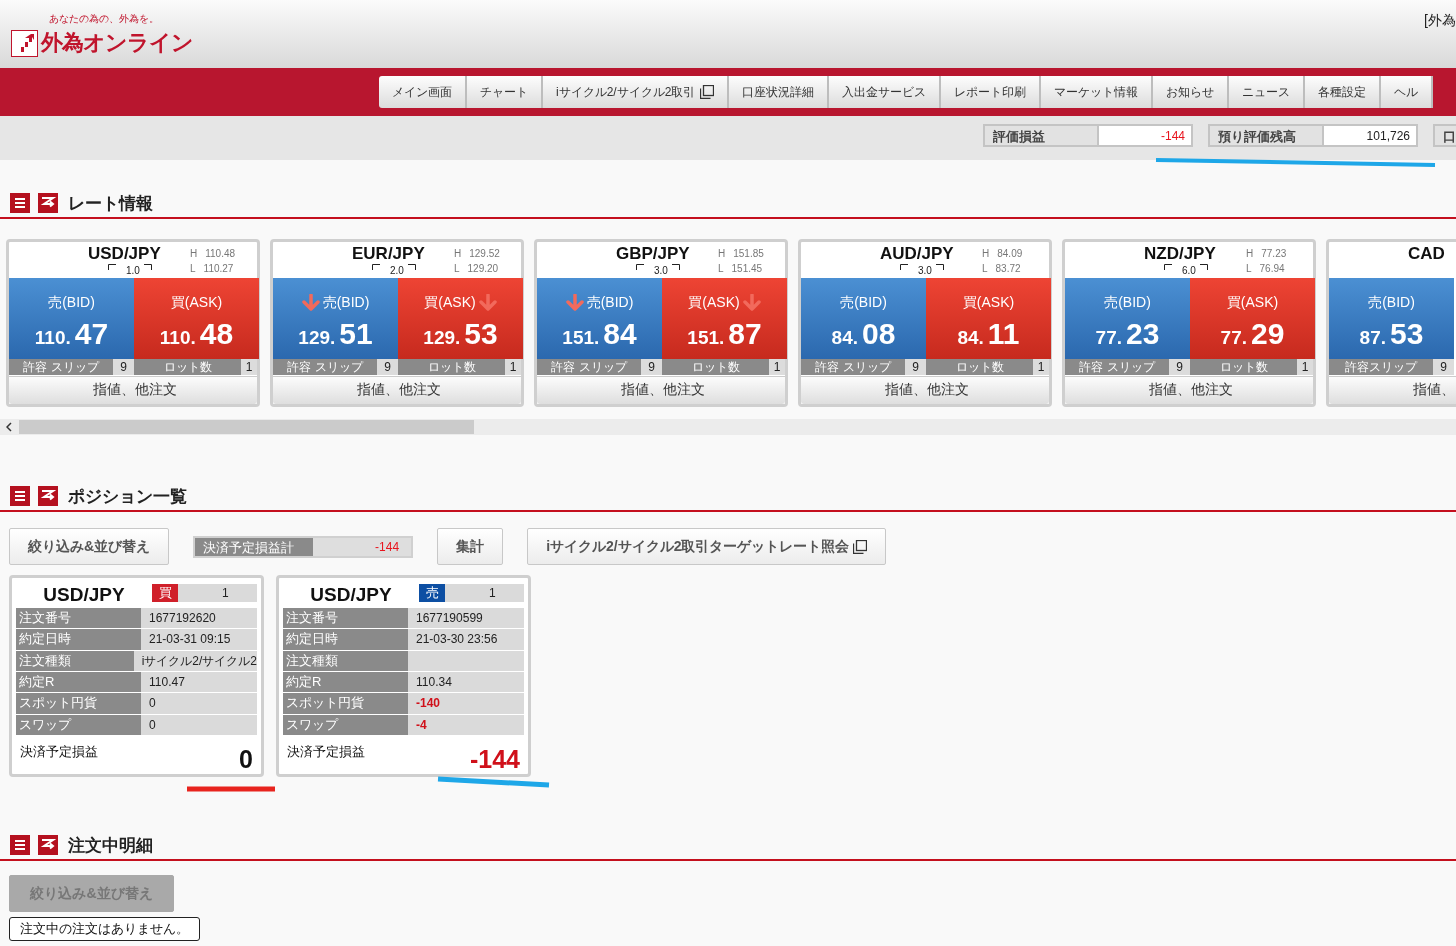 The height and width of the screenshot is (946, 1456). Describe the element at coordinates (1097, 92) in the screenshot. I see `nav-tab: マーケット情報` at that location.